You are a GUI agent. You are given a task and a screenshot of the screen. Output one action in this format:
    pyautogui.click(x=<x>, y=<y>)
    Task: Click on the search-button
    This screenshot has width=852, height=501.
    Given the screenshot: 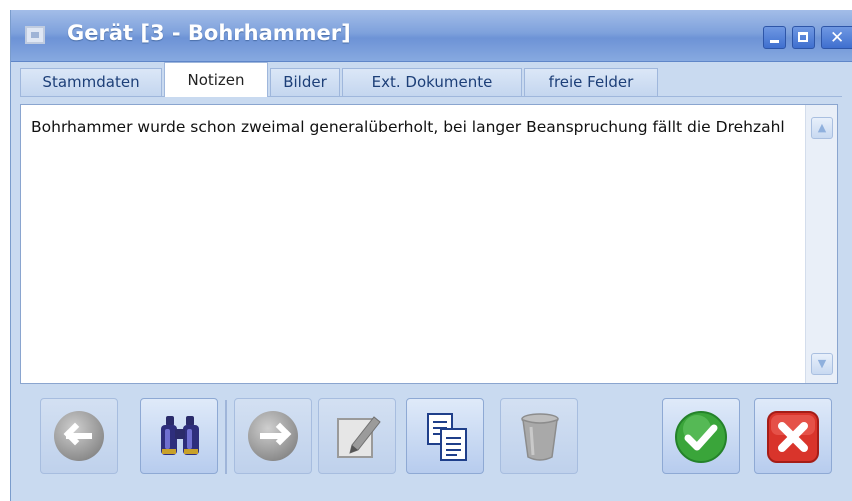 What is the action you would take?
    pyautogui.click(x=179, y=436)
    